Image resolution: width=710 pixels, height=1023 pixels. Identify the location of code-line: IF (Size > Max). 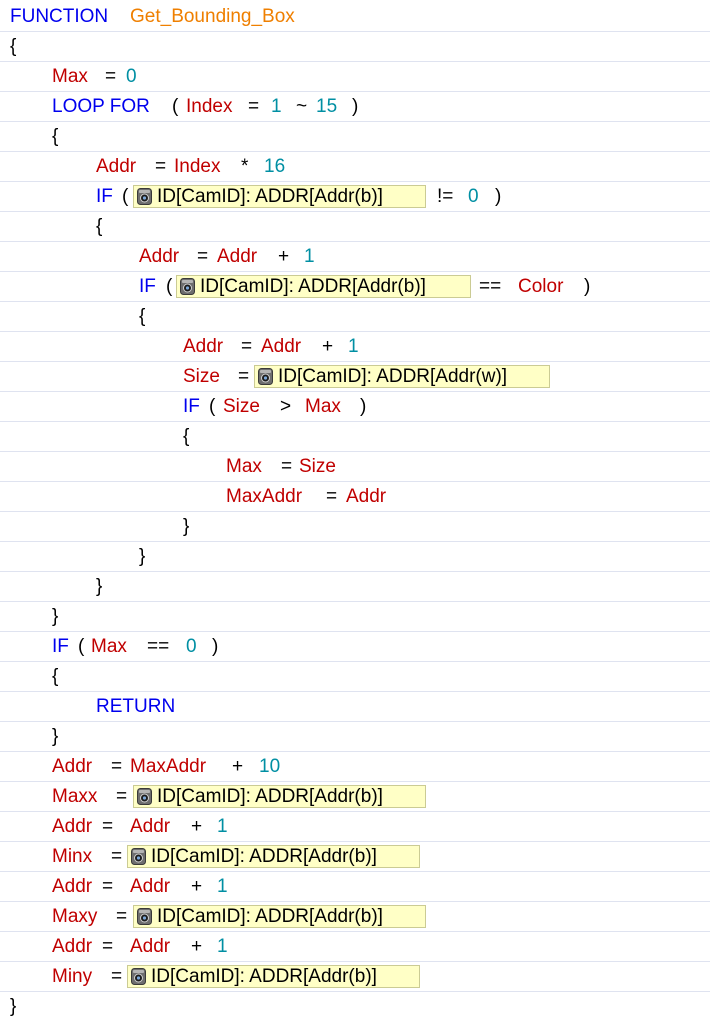
(355, 407).